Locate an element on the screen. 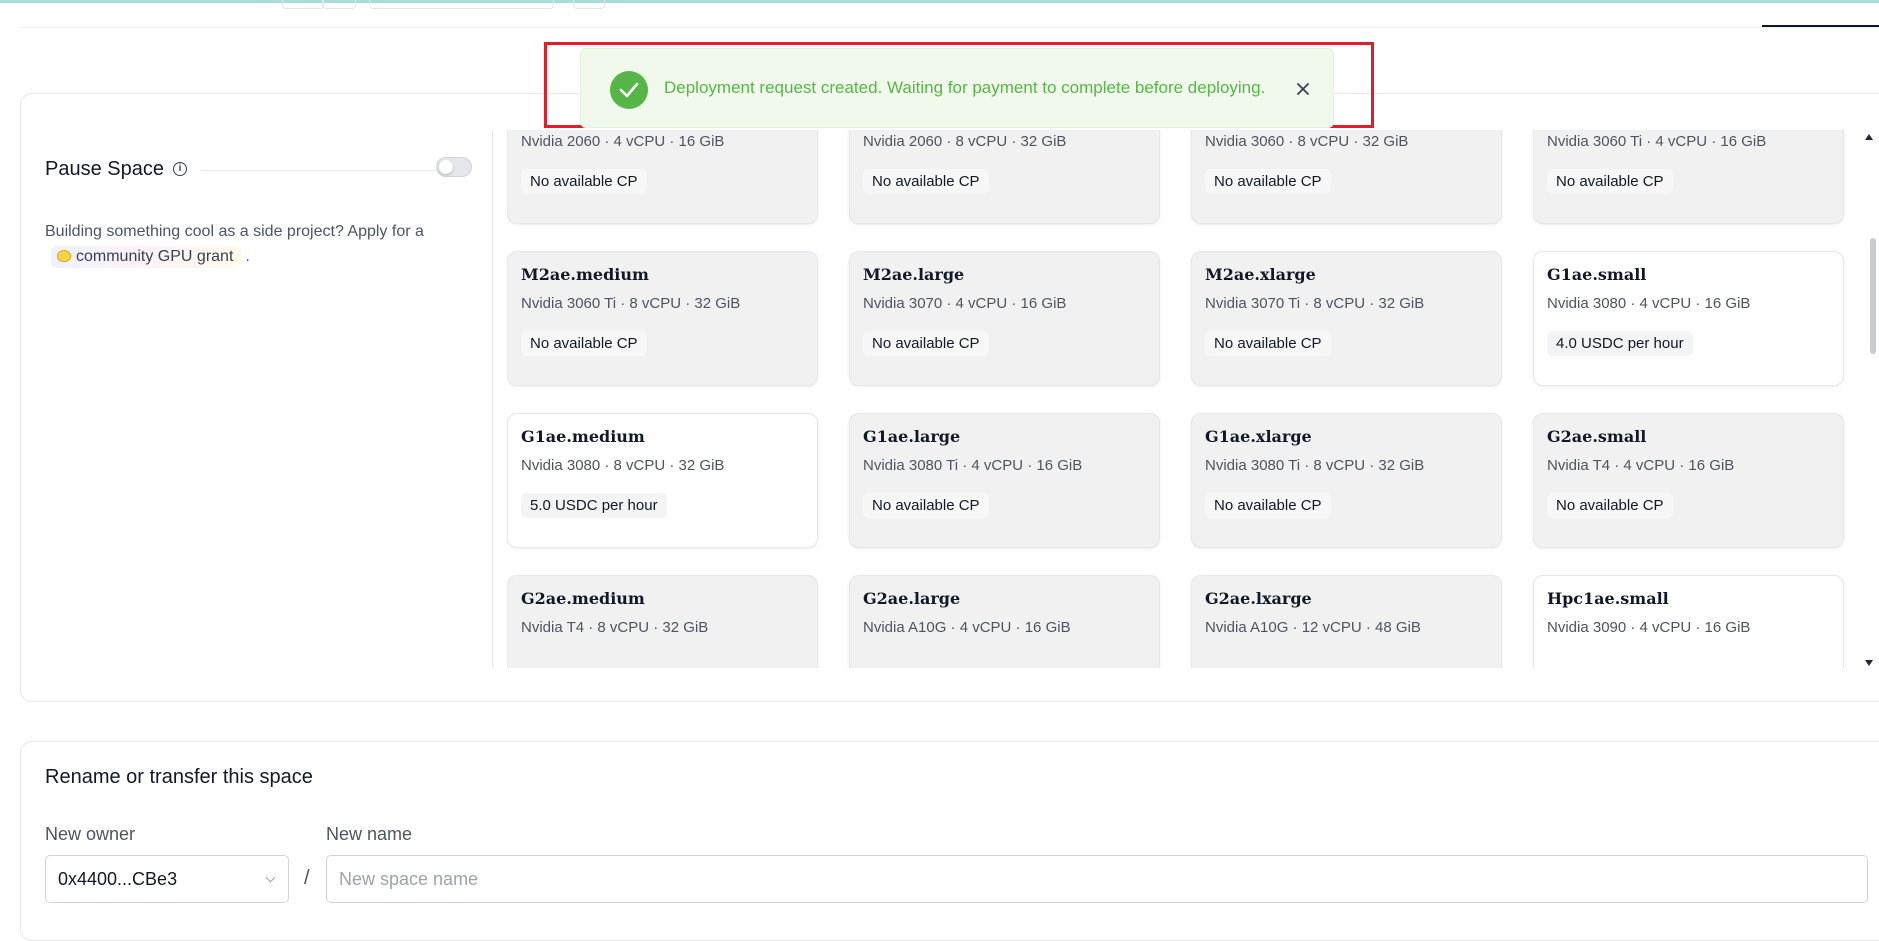 Image resolution: width=1879 pixels, height=941 pixels. new-owner-select: 0x4400...CBe3 is located at coordinates (167, 879).